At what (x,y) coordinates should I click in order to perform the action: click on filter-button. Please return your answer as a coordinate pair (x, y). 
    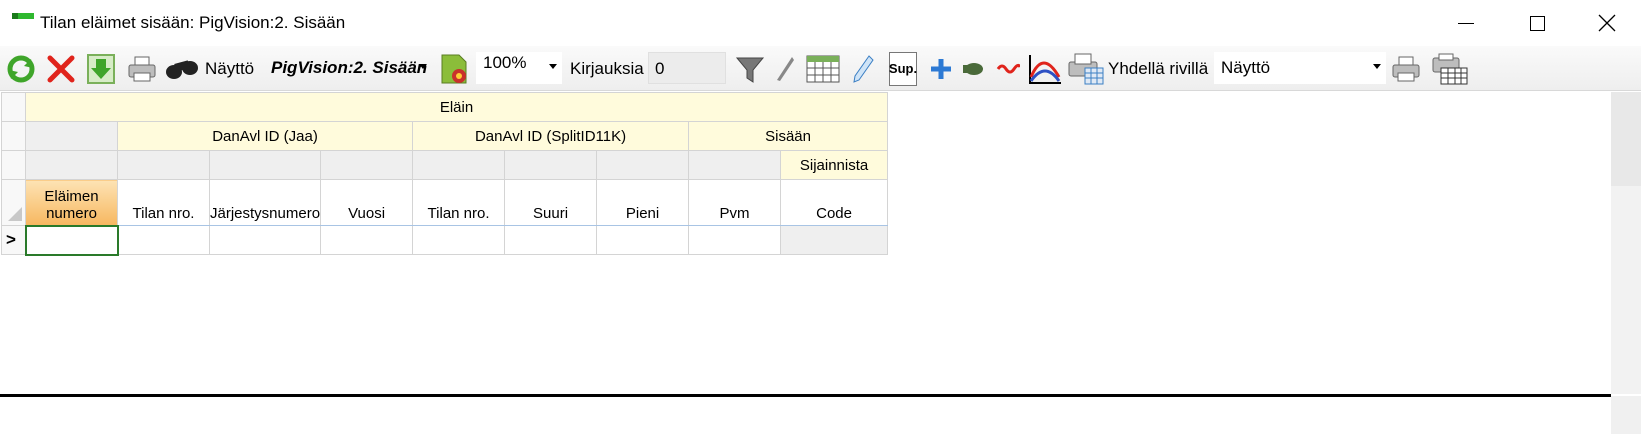
    Looking at the image, I should click on (750, 68).